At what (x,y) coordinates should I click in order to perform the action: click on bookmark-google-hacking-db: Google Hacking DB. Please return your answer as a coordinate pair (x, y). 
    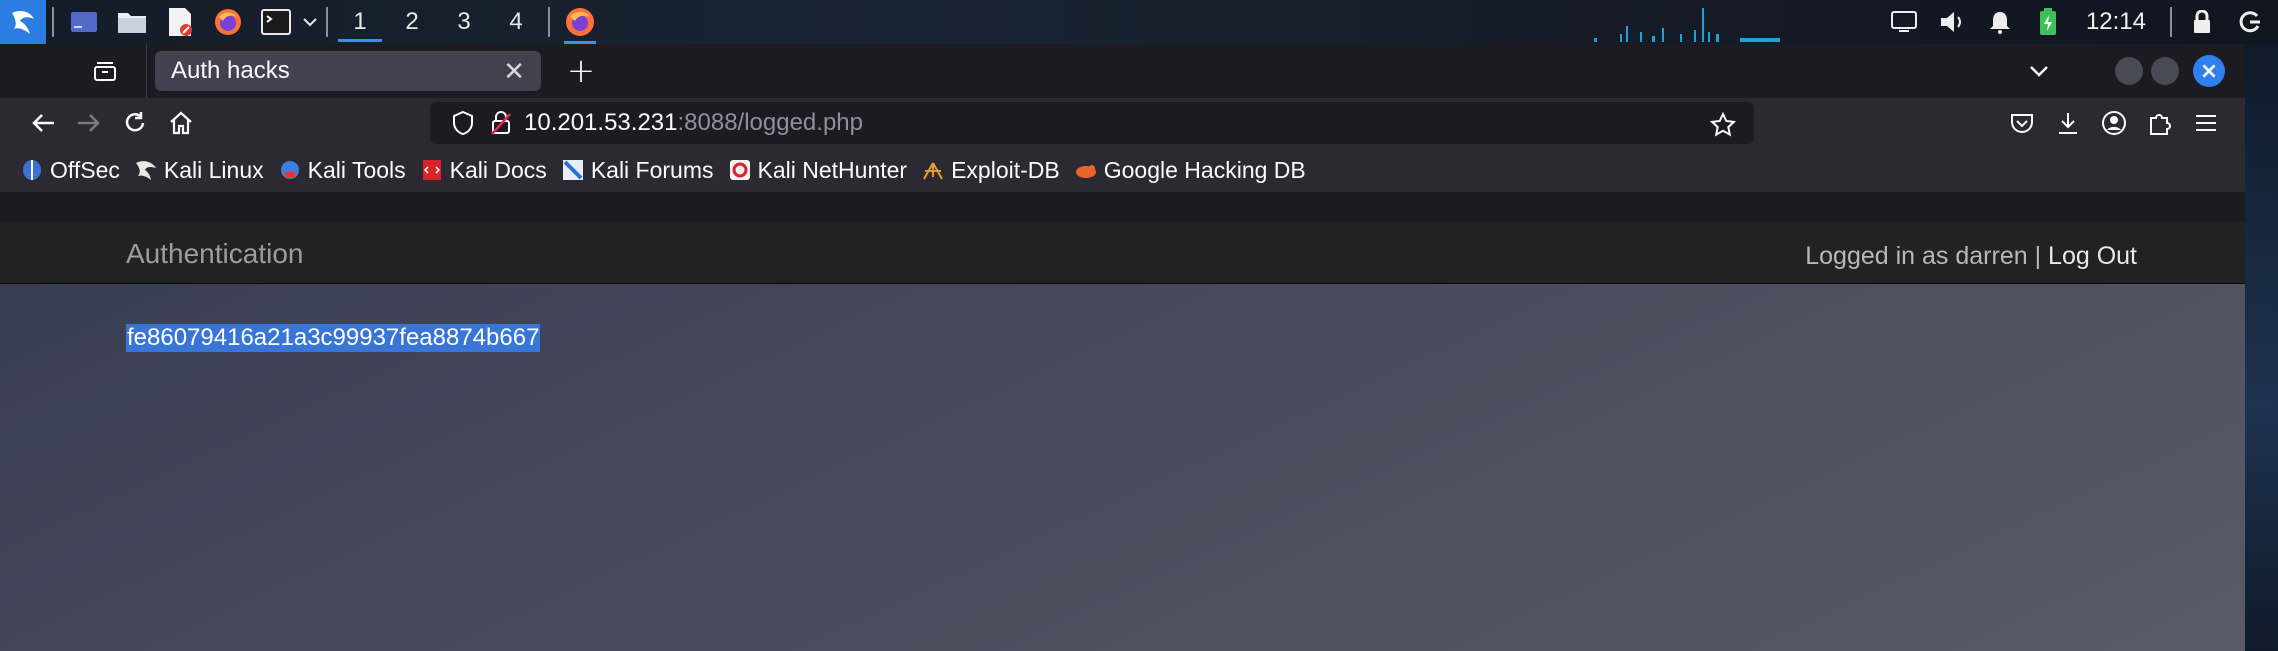
    Looking at the image, I should click on (1190, 170).